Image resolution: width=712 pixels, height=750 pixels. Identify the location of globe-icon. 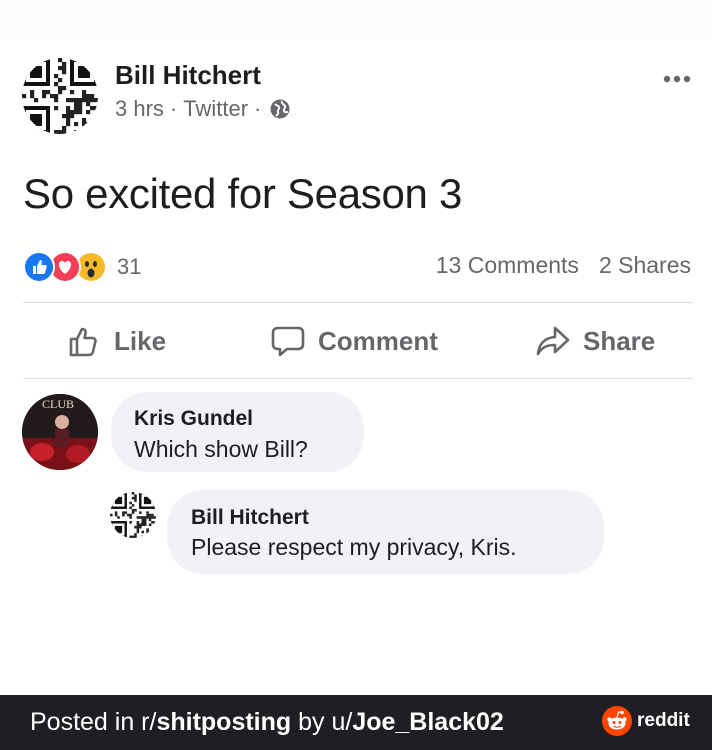
(280, 109).